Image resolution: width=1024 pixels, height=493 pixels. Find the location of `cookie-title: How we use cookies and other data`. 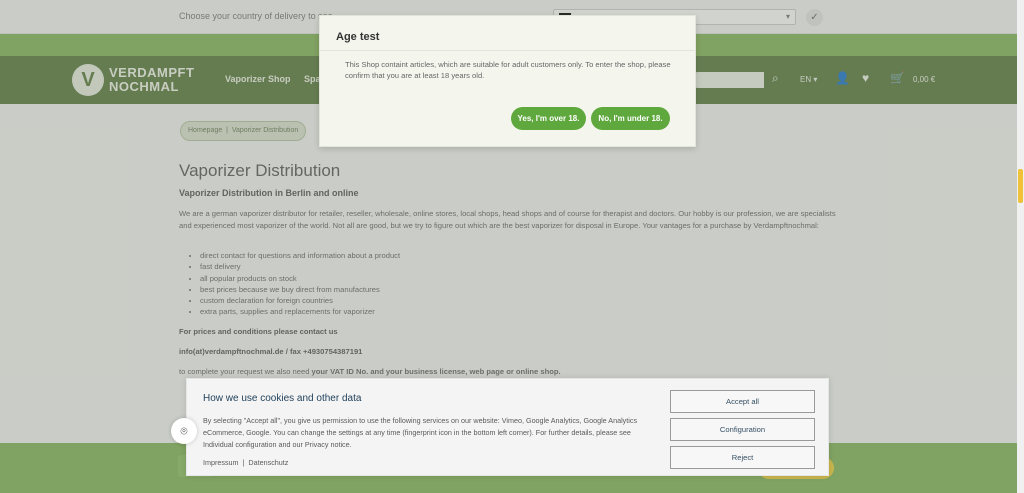

cookie-title: How we use cookies and other data is located at coordinates (282, 398).